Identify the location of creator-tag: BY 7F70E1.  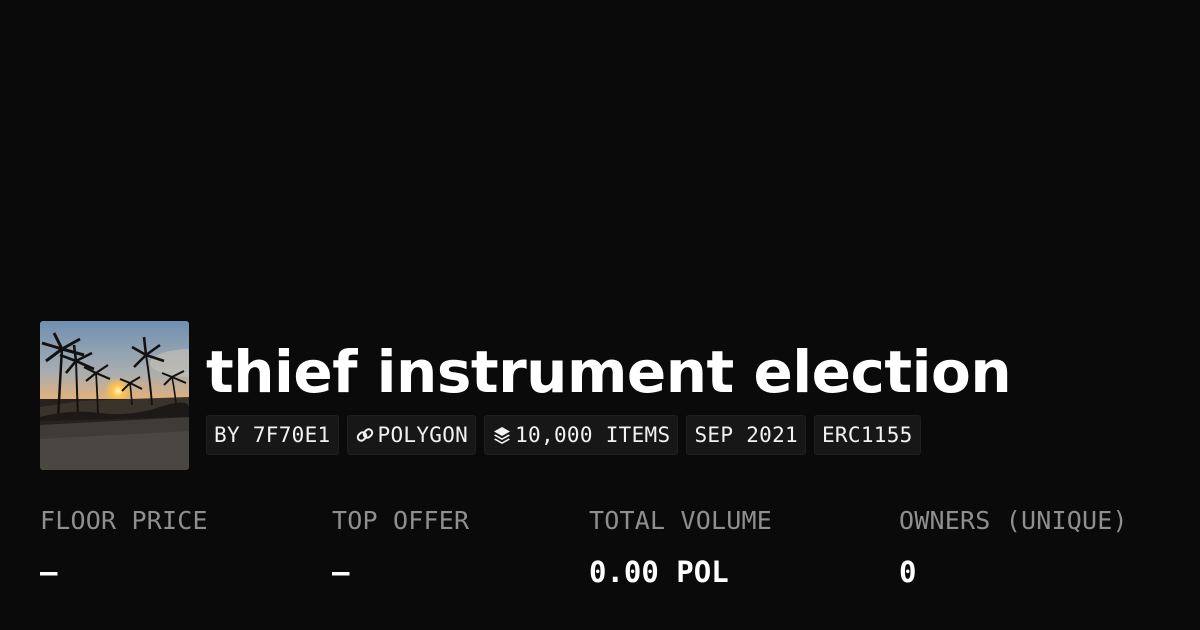
(272, 435).